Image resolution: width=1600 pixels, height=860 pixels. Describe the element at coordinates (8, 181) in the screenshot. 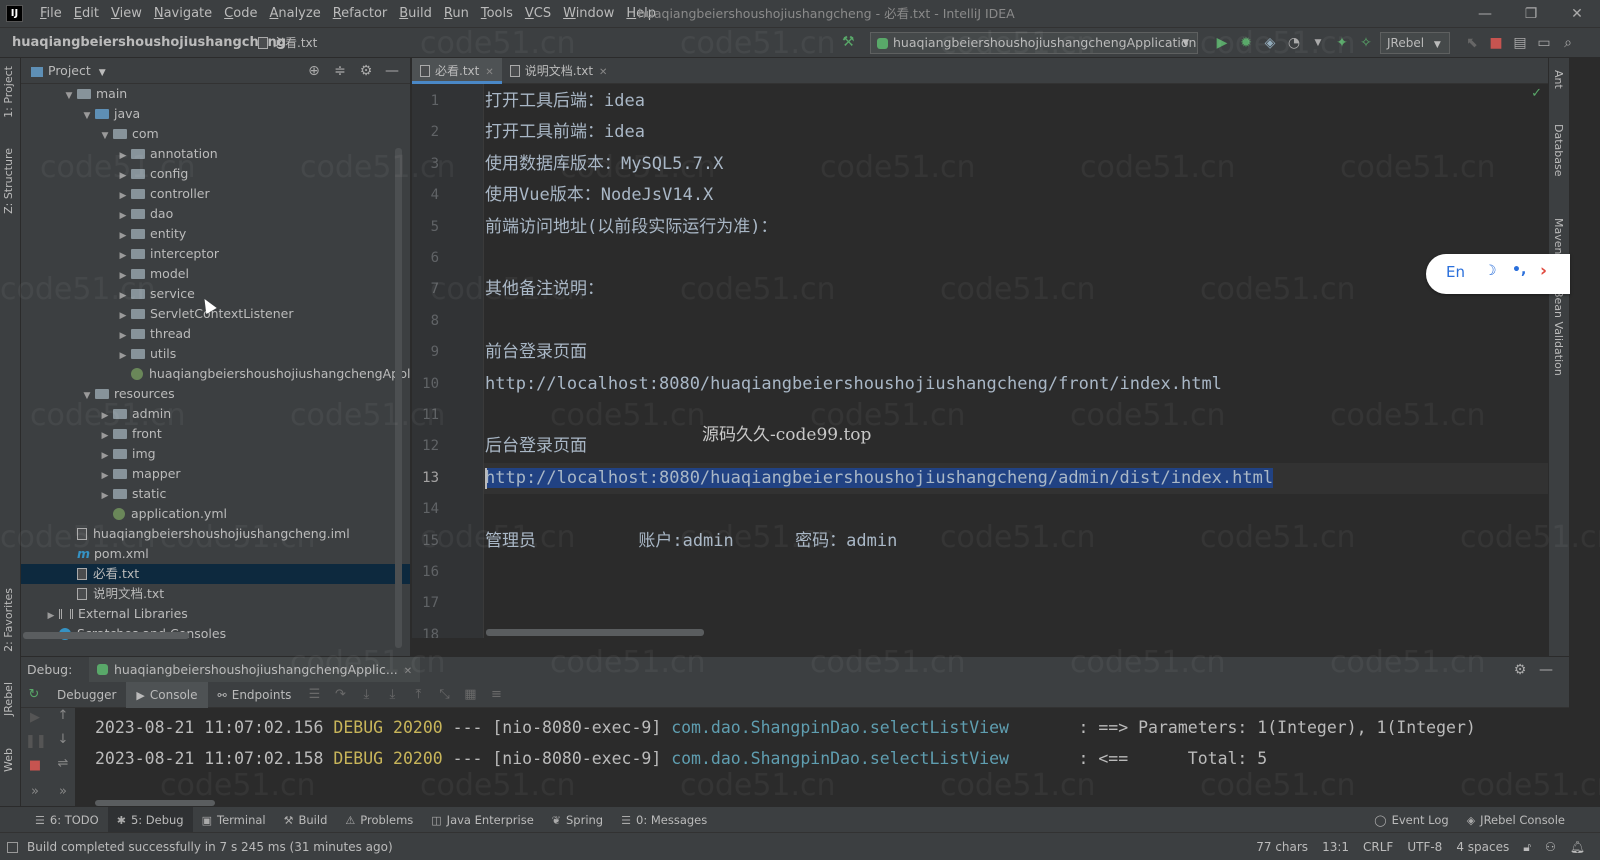

I see `structure-tool-tab: Z: Structure` at that location.